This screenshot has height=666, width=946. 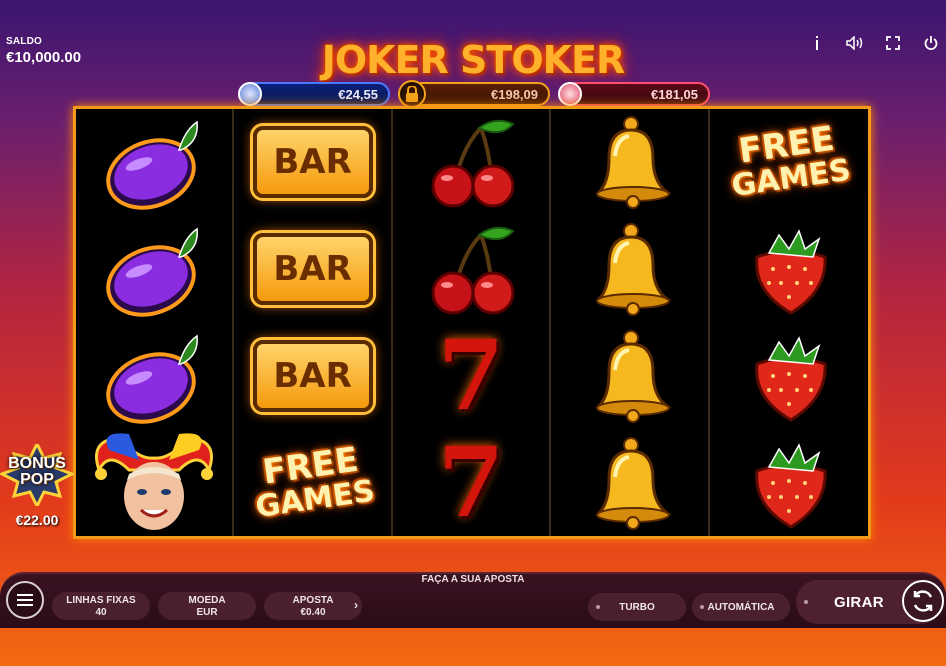 I want to click on bonus-title-line1: BONUS, so click(x=37, y=463).